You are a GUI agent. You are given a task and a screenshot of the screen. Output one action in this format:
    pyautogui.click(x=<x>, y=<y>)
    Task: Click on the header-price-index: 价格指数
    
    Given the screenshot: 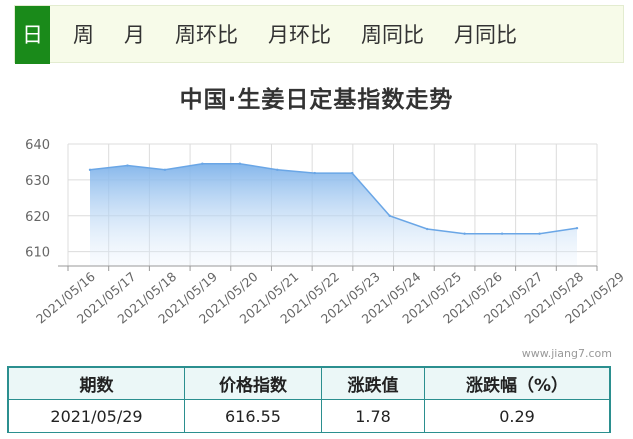 What is the action you would take?
    pyautogui.click(x=253, y=383)
    